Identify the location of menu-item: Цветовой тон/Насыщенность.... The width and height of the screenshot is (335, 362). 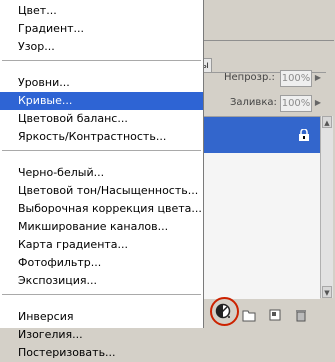
(101, 191).